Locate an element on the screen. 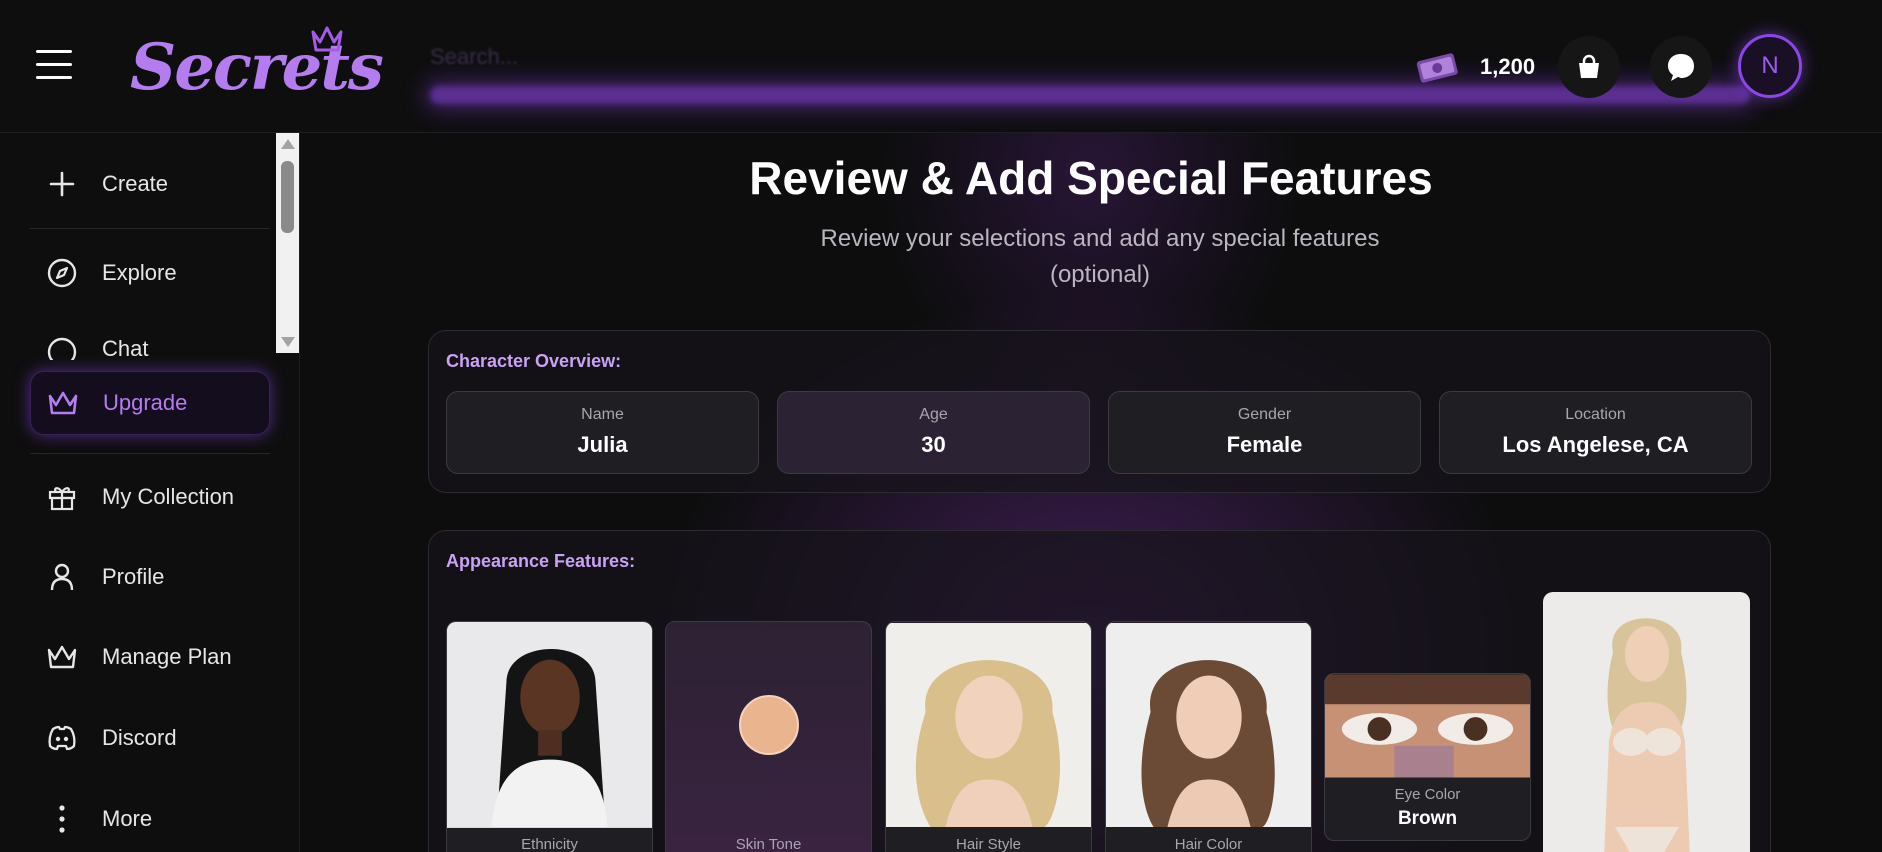 The height and width of the screenshot is (852, 1882). scroll-down-arrow is located at coordinates (288, 342).